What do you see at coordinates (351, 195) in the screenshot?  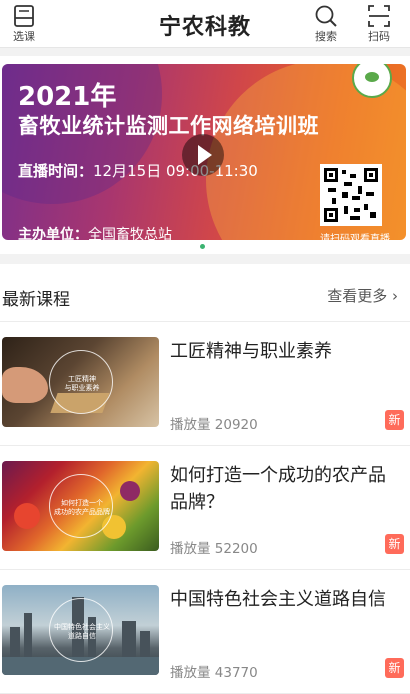 I see `qr-code-icon` at bounding box center [351, 195].